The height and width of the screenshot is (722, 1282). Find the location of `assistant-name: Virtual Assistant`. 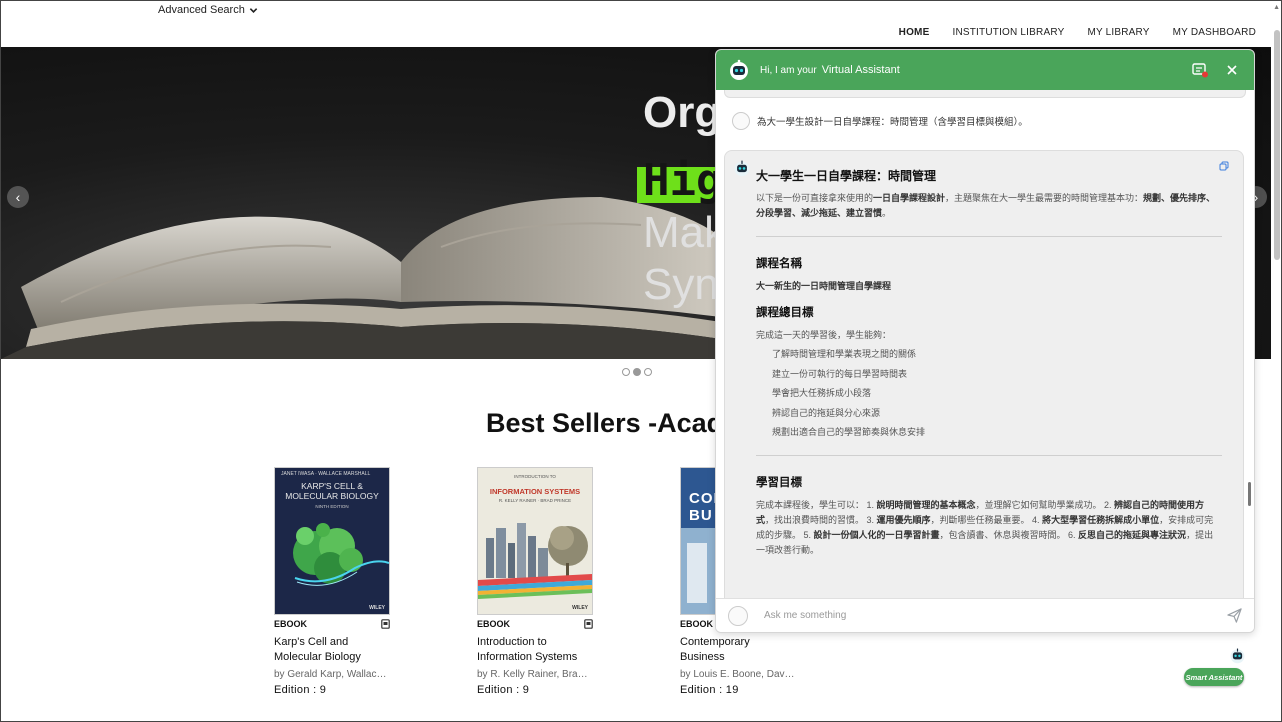

assistant-name: Virtual Assistant is located at coordinates (860, 70).